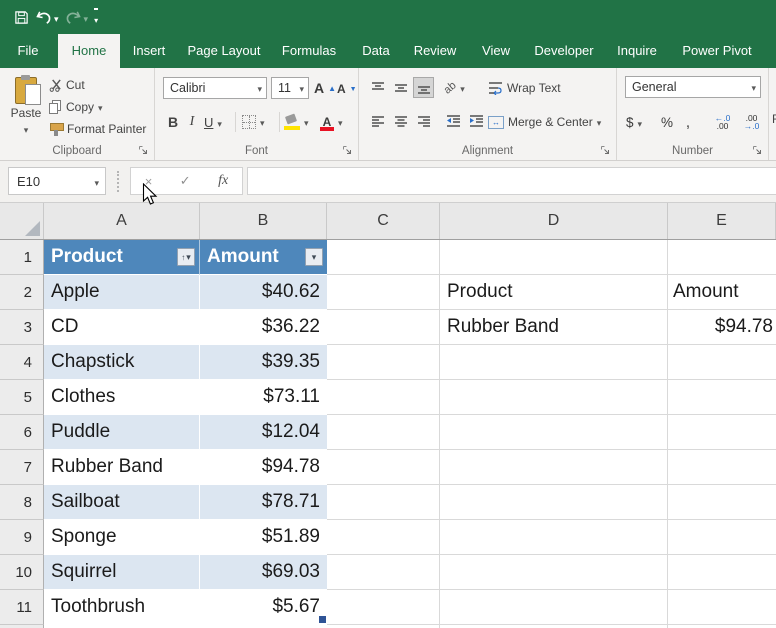 The image size is (776, 628). I want to click on cell-e7, so click(722, 467).